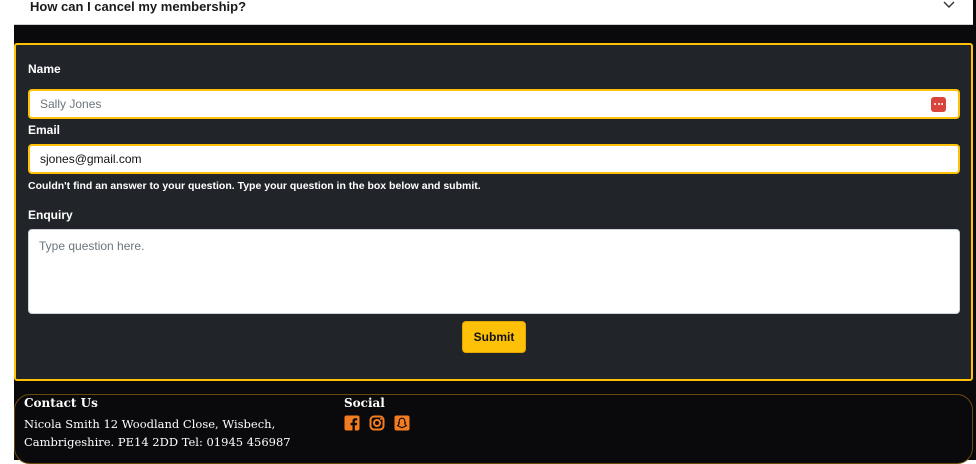  I want to click on faq-question: How can I cancel my membership?, so click(138, 7).